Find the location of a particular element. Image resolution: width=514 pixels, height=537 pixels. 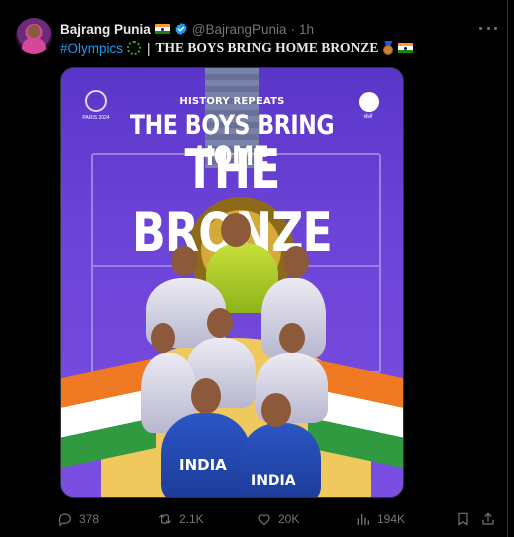

repost-button: 2.1K is located at coordinates (180, 519).